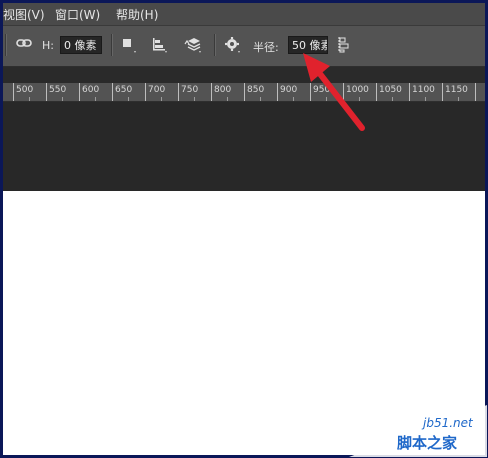  Describe the element at coordinates (157, 90) in the screenshot. I see `ruler-label: 700` at that location.